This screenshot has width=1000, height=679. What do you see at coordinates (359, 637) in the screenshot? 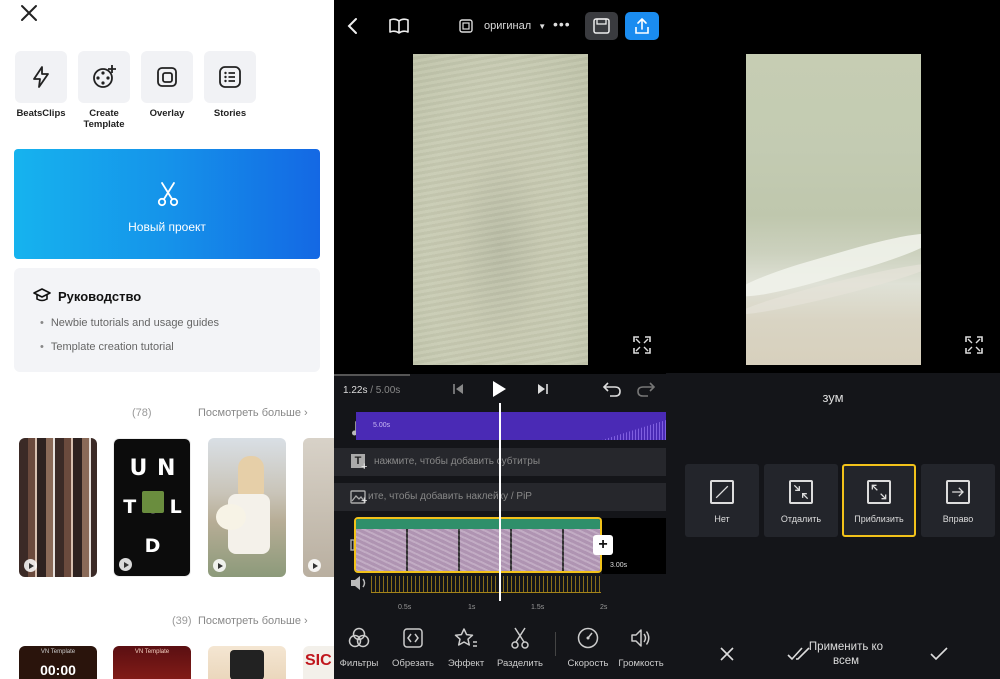
I see `filters-icon` at bounding box center [359, 637].